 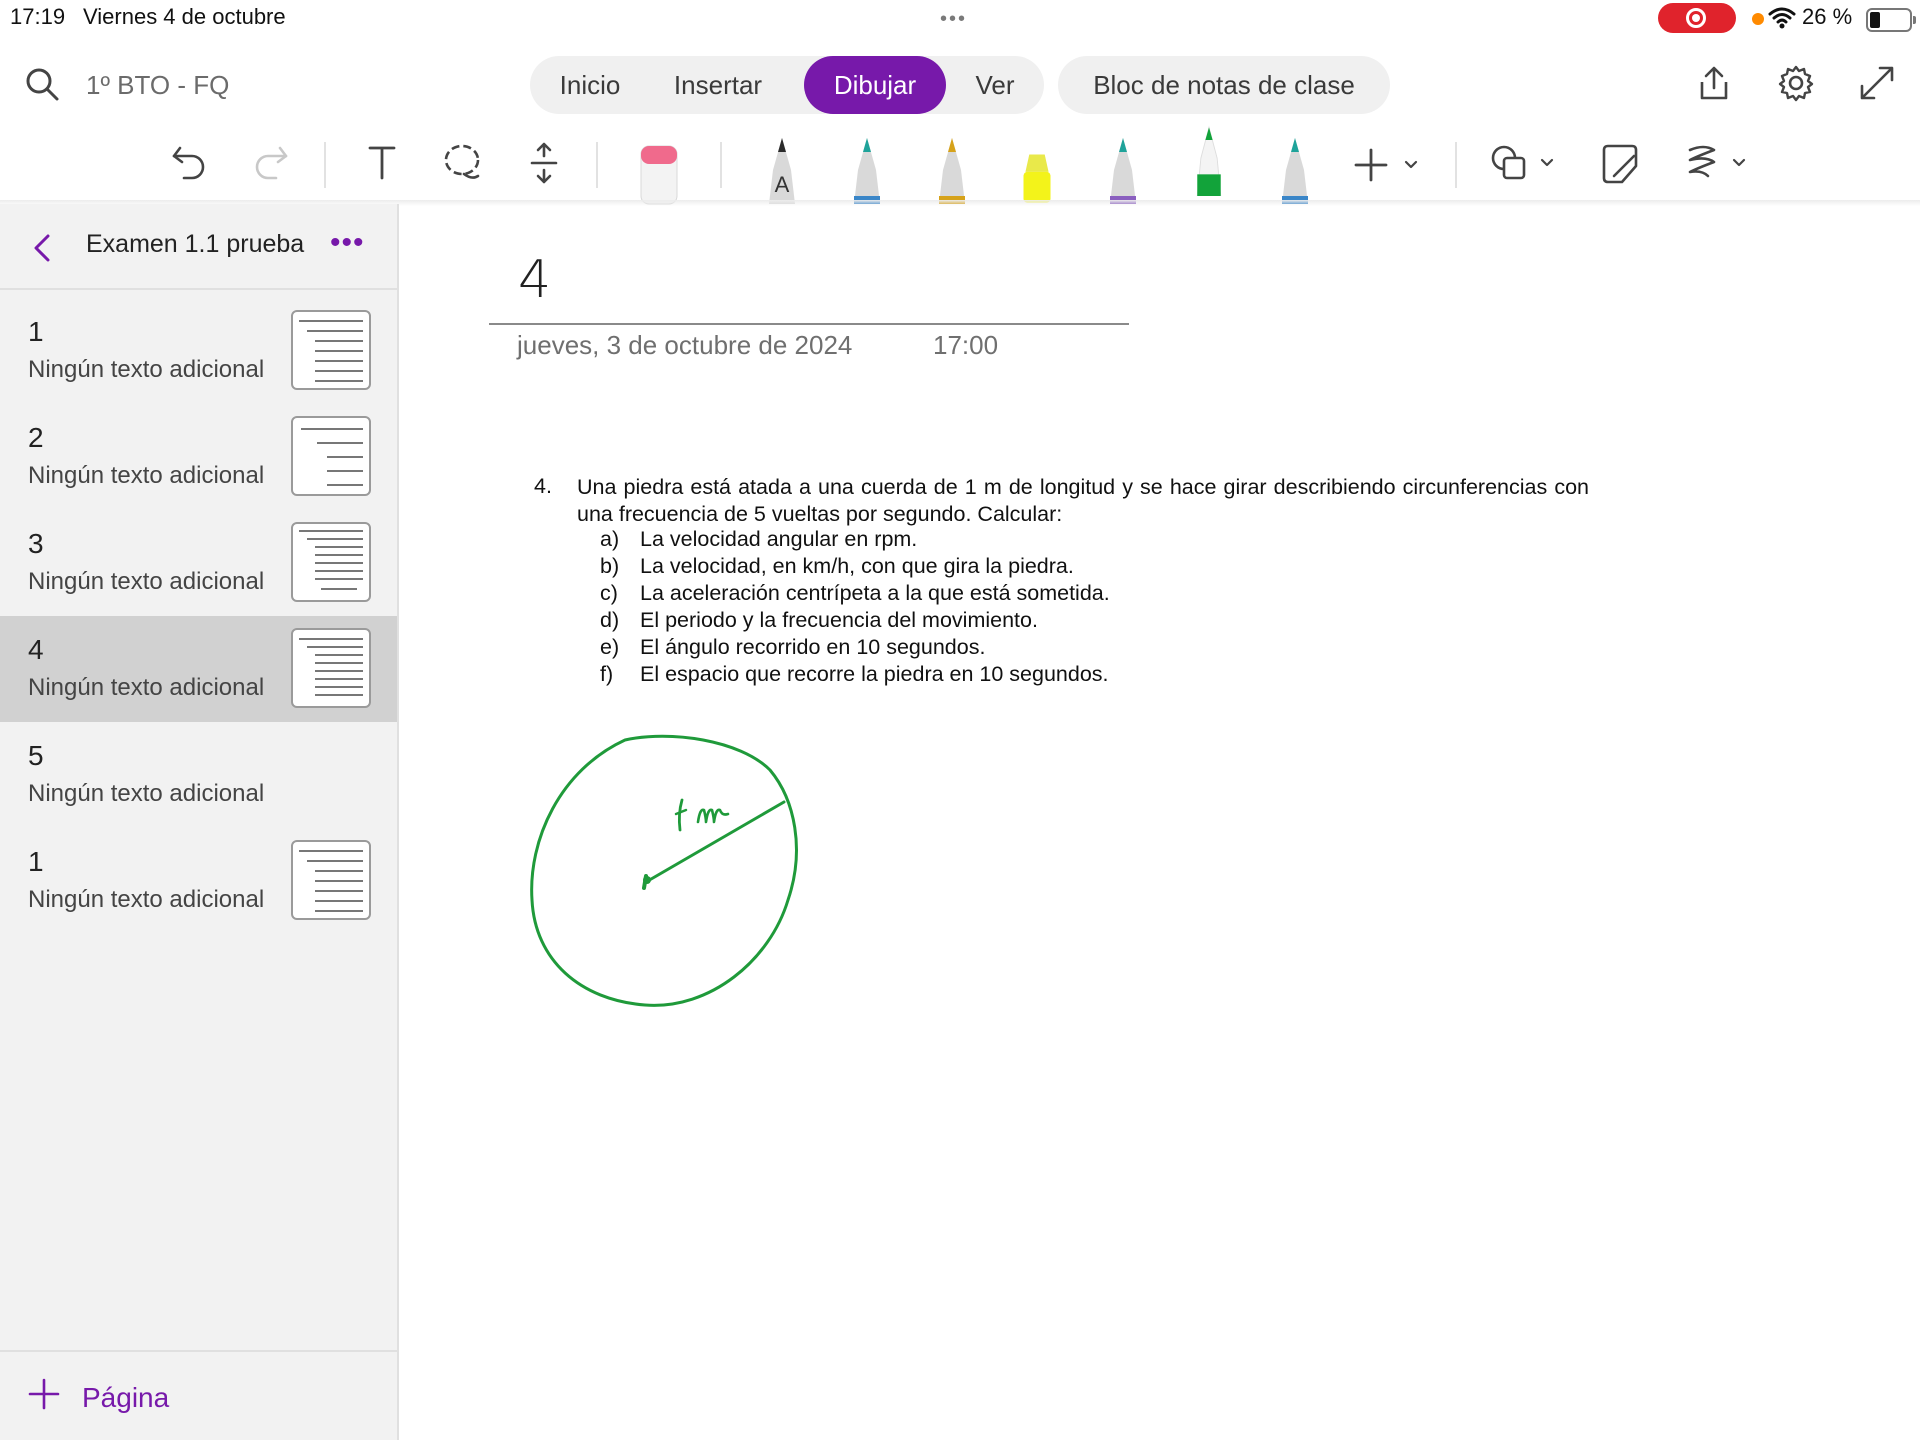 I want to click on add-page-label: Página, so click(x=126, y=1397).